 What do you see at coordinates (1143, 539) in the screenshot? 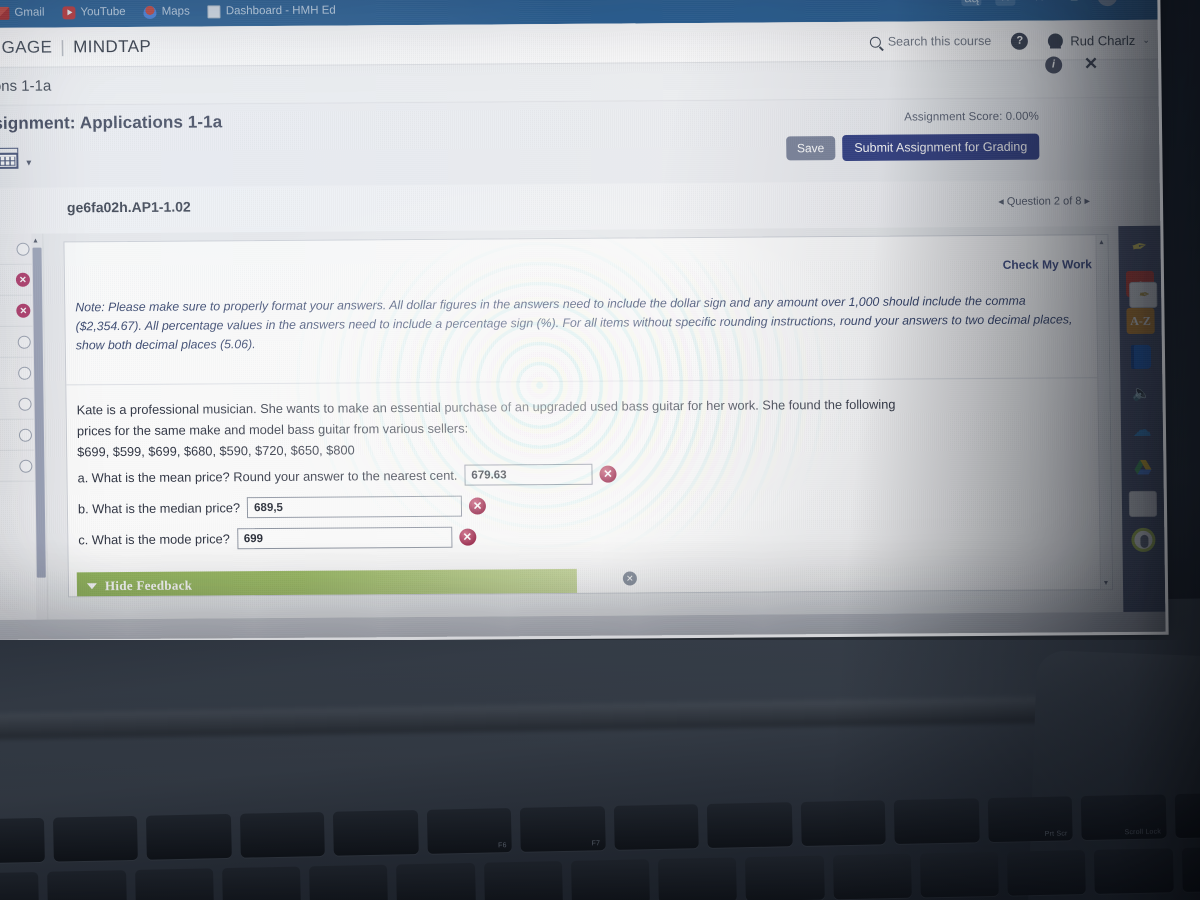
I see `profile-circle-icon` at bounding box center [1143, 539].